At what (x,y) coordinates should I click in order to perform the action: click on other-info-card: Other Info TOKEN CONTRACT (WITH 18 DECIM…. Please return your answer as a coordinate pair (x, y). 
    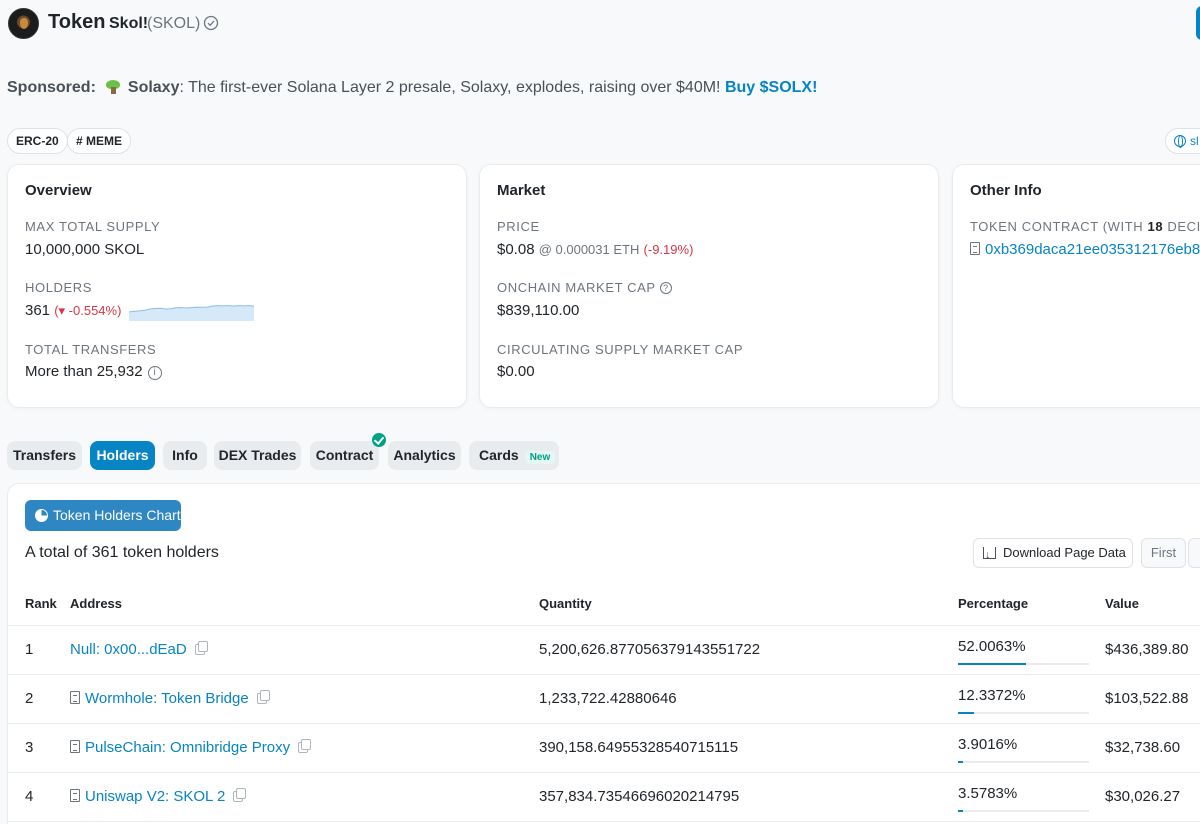
    Looking at the image, I should click on (1076, 286).